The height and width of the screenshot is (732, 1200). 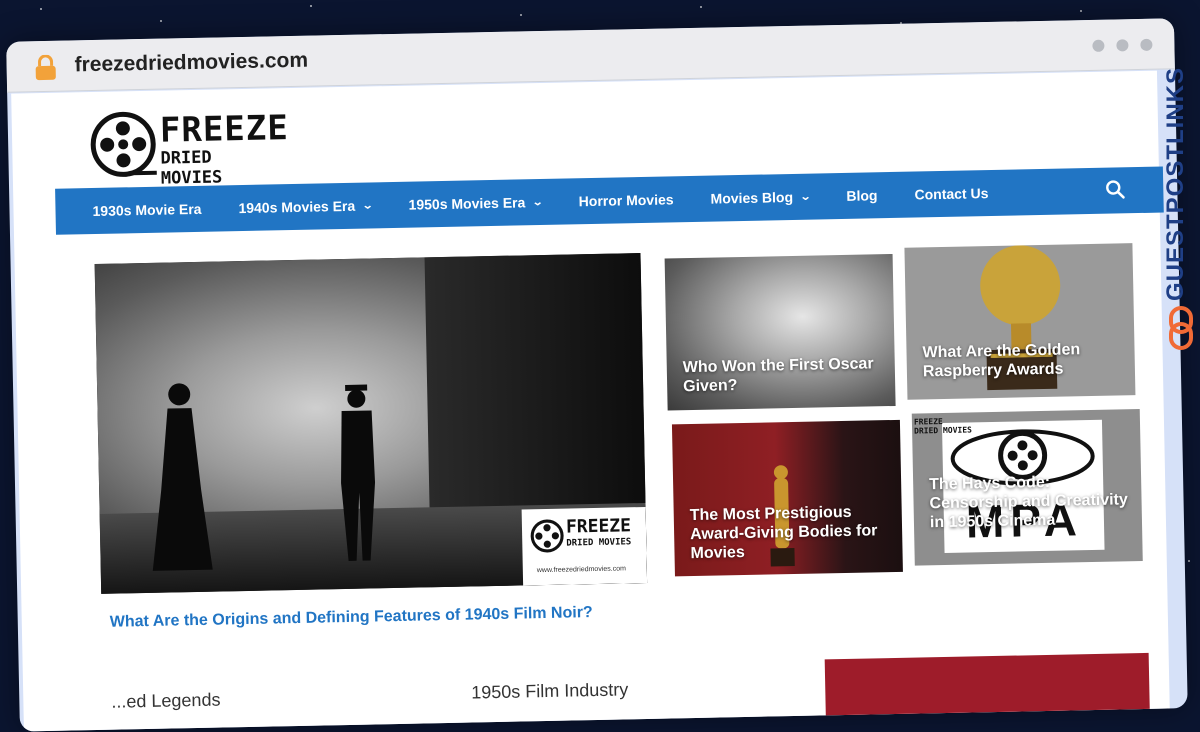 I want to click on site-logo: FREEZE DRIED MOVIES, so click(x=189, y=150).